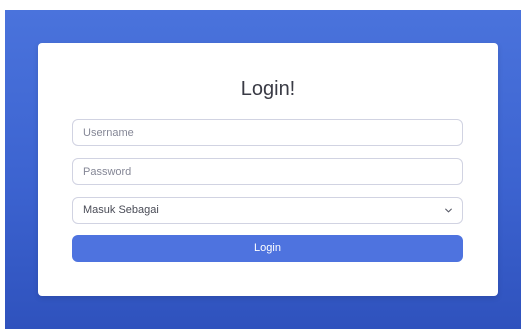 The width and height of the screenshot is (521, 329). Describe the element at coordinates (267, 248) in the screenshot. I see `login-button: Login` at that location.